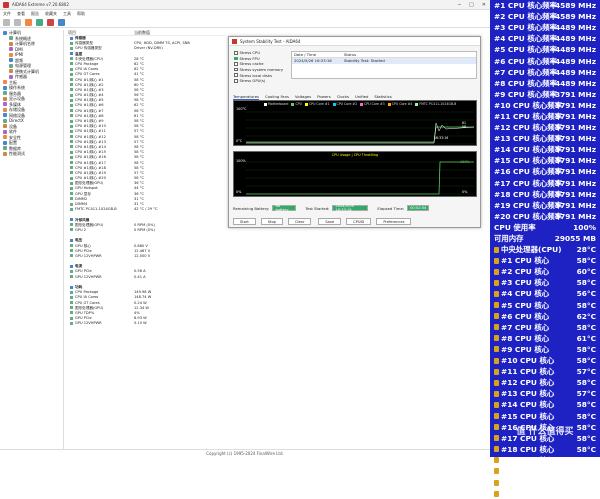 The width and height of the screenshot is (600, 499). I want to click on legend-entry: CPU, so click(296, 104).